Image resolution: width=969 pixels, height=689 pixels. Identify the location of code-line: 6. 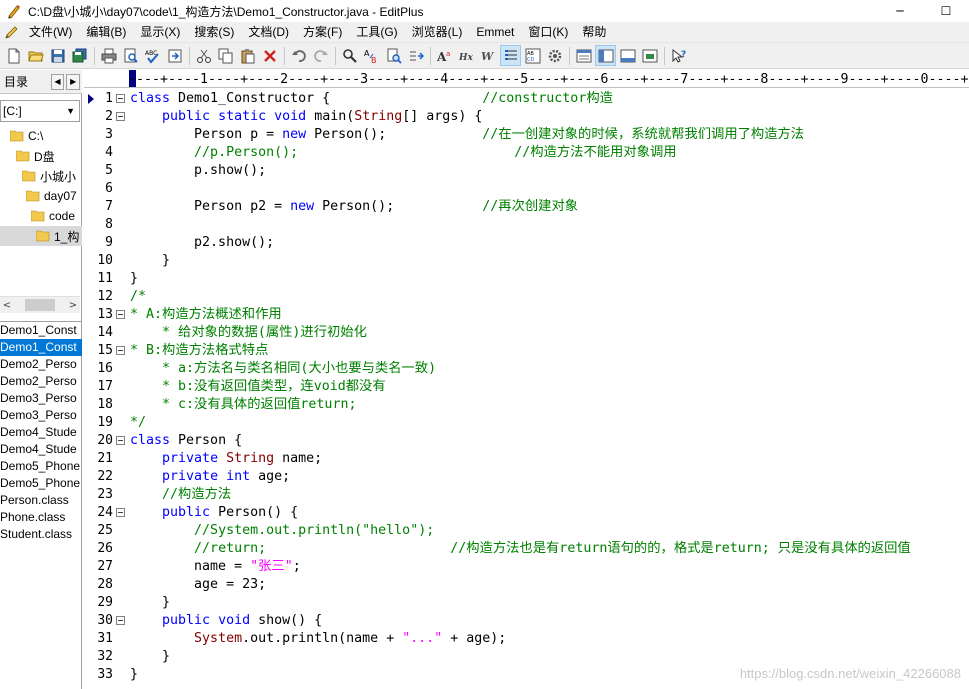
(526, 189).